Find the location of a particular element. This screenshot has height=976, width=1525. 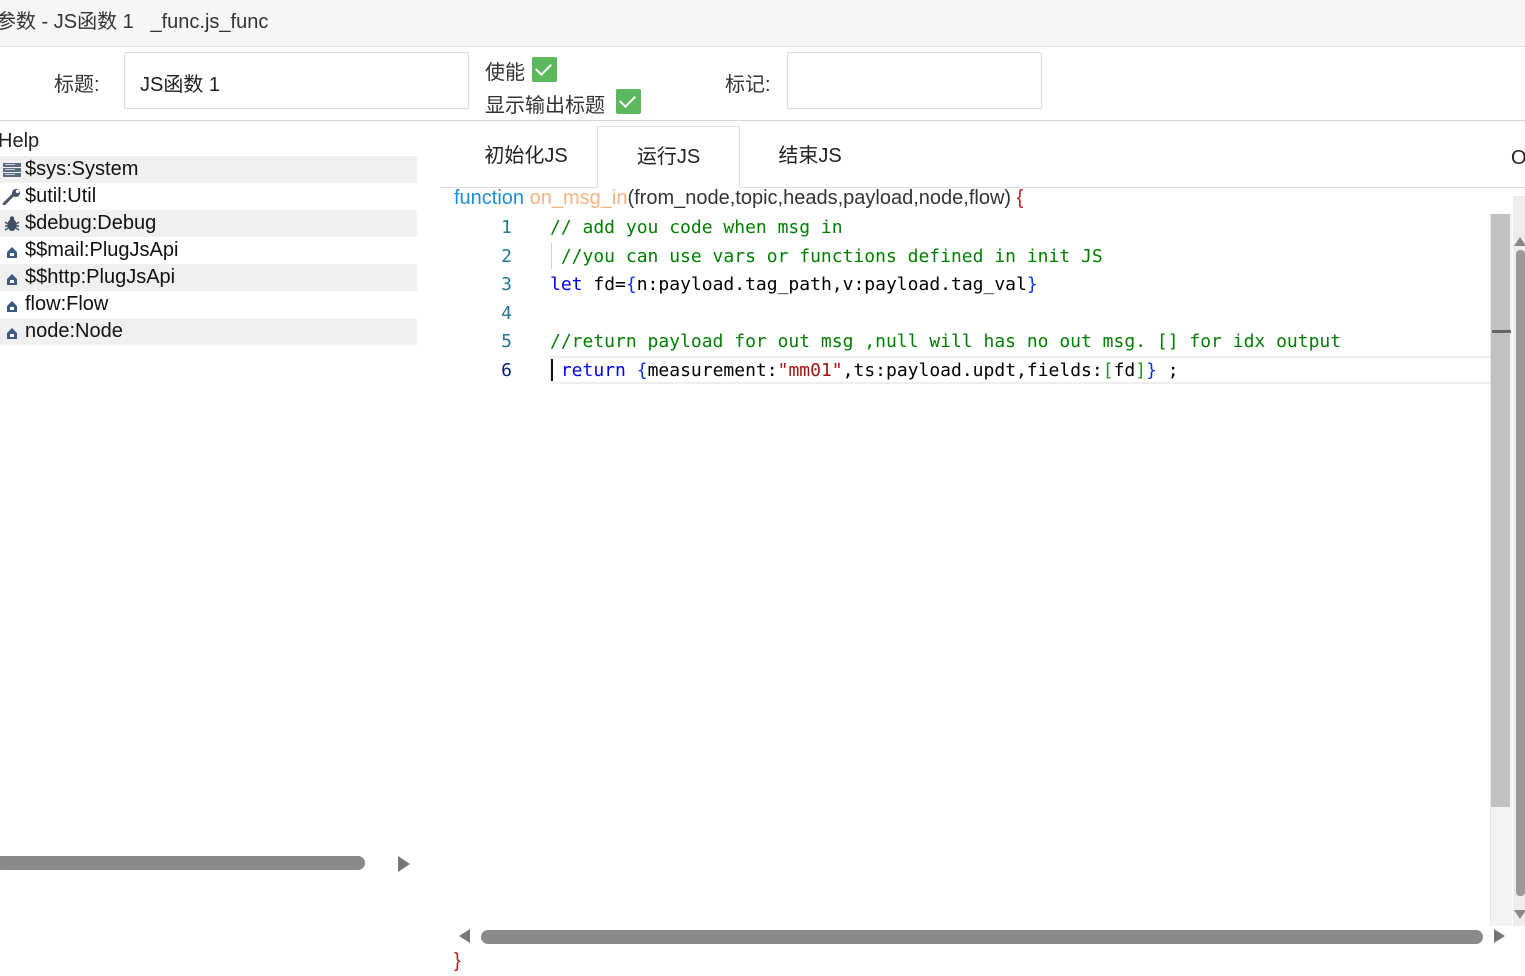

mark-label: 标记: is located at coordinates (748, 85).